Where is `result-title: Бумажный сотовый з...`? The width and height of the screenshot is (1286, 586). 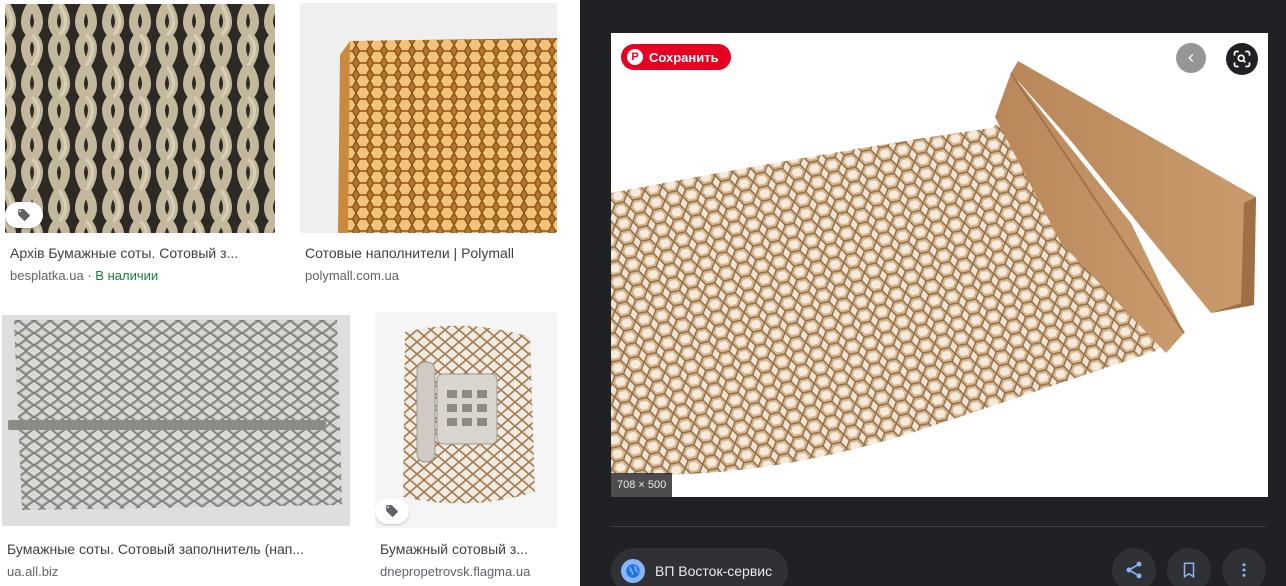 result-title: Бумажный сотовый з... is located at coordinates (470, 549).